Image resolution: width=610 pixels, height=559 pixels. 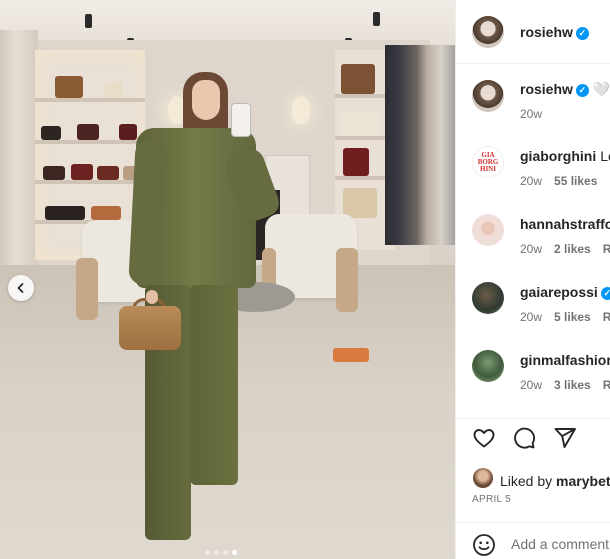 I want to click on comment-line: hannahstraffo, so click(x=565, y=224).